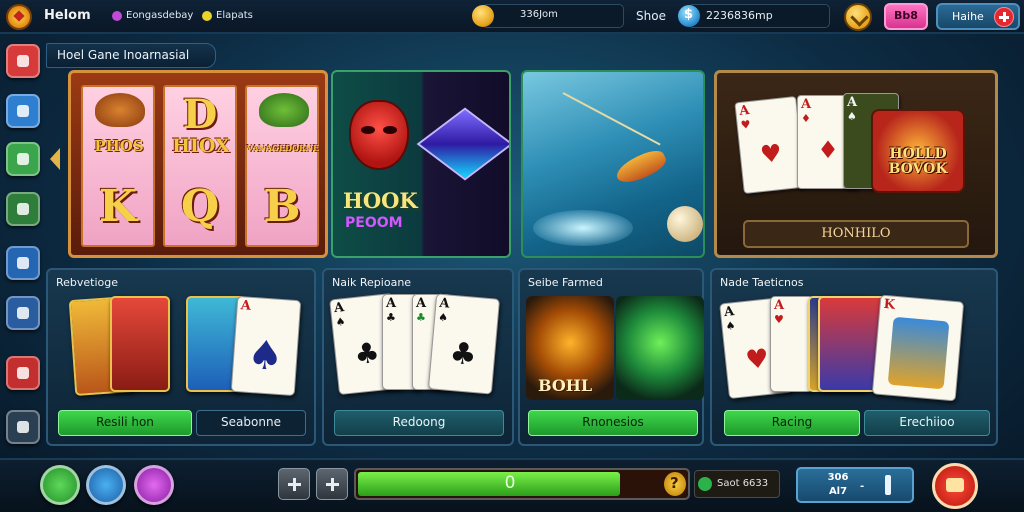  Describe the element at coordinates (611, 357) in the screenshot. I see `category-panel: Seibe Farmed BOHL Rnonesios` at that location.